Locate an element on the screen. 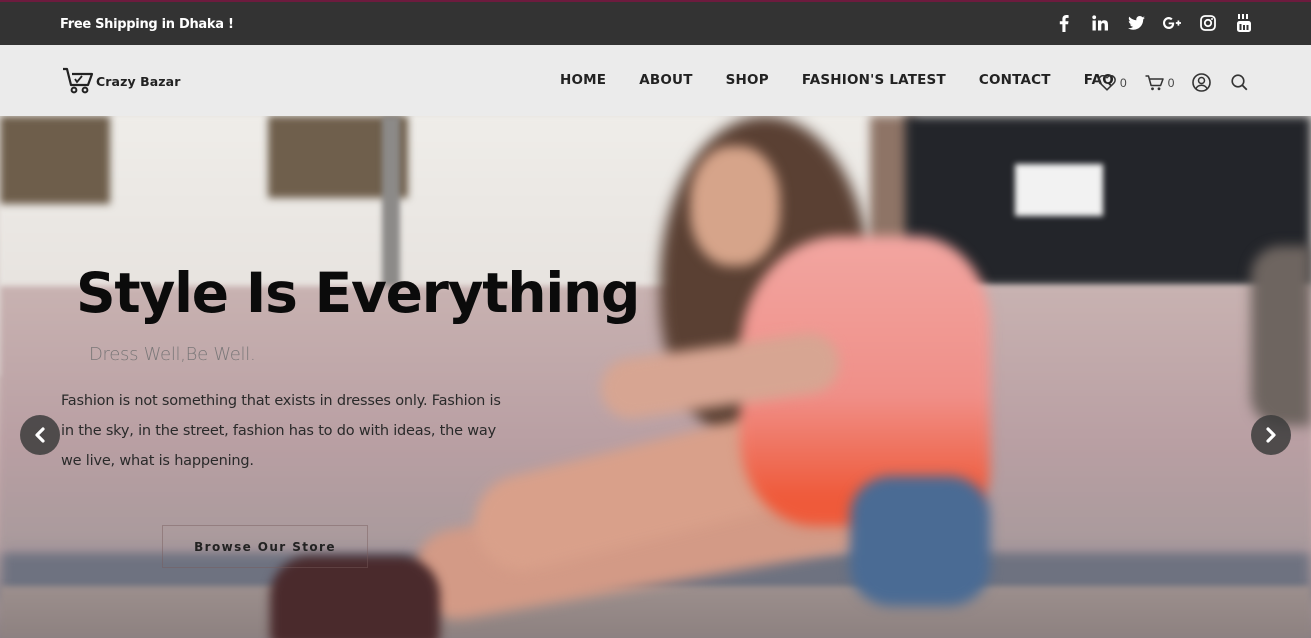 This screenshot has width=1311, height=638. slider-next-button is located at coordinates (1271, 435).